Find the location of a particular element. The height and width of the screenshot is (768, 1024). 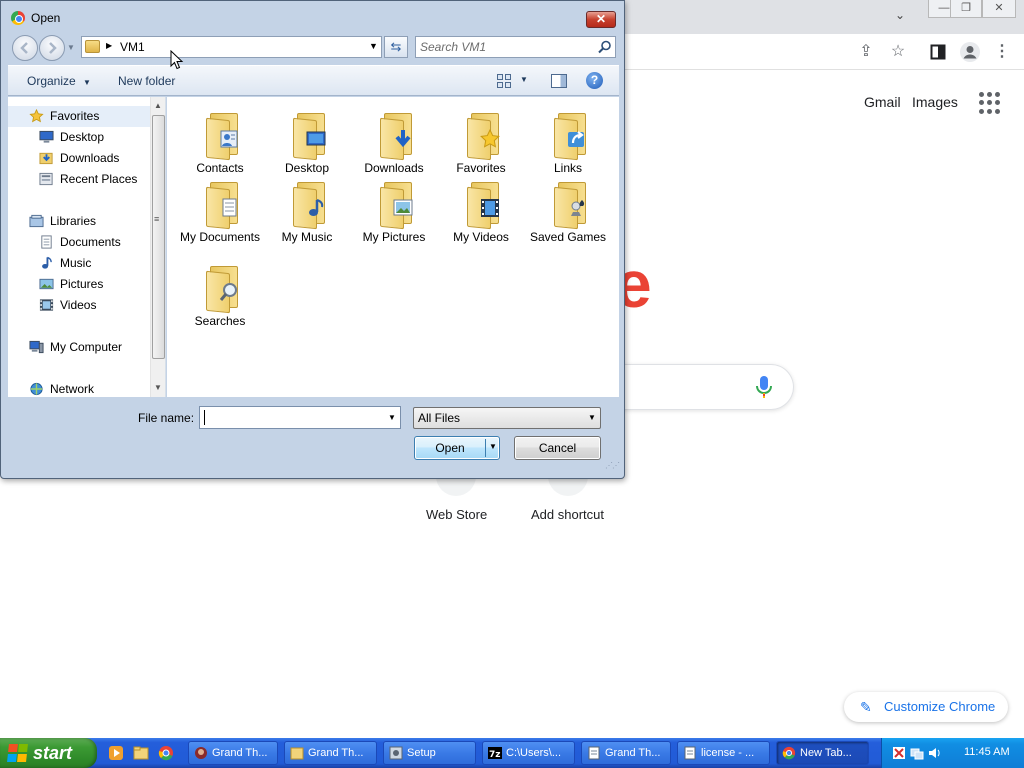

security-alert-icon is located at coordinates (899, 753).